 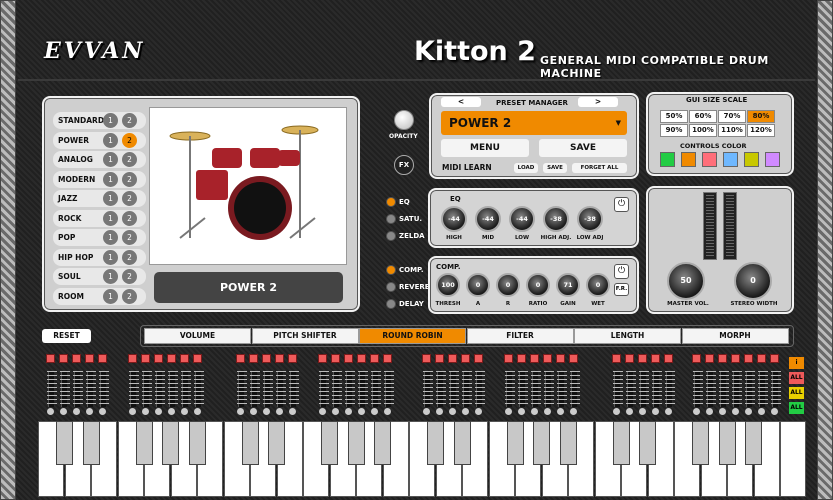 I want to click on zelda-radio, so click(x=391, y=236).